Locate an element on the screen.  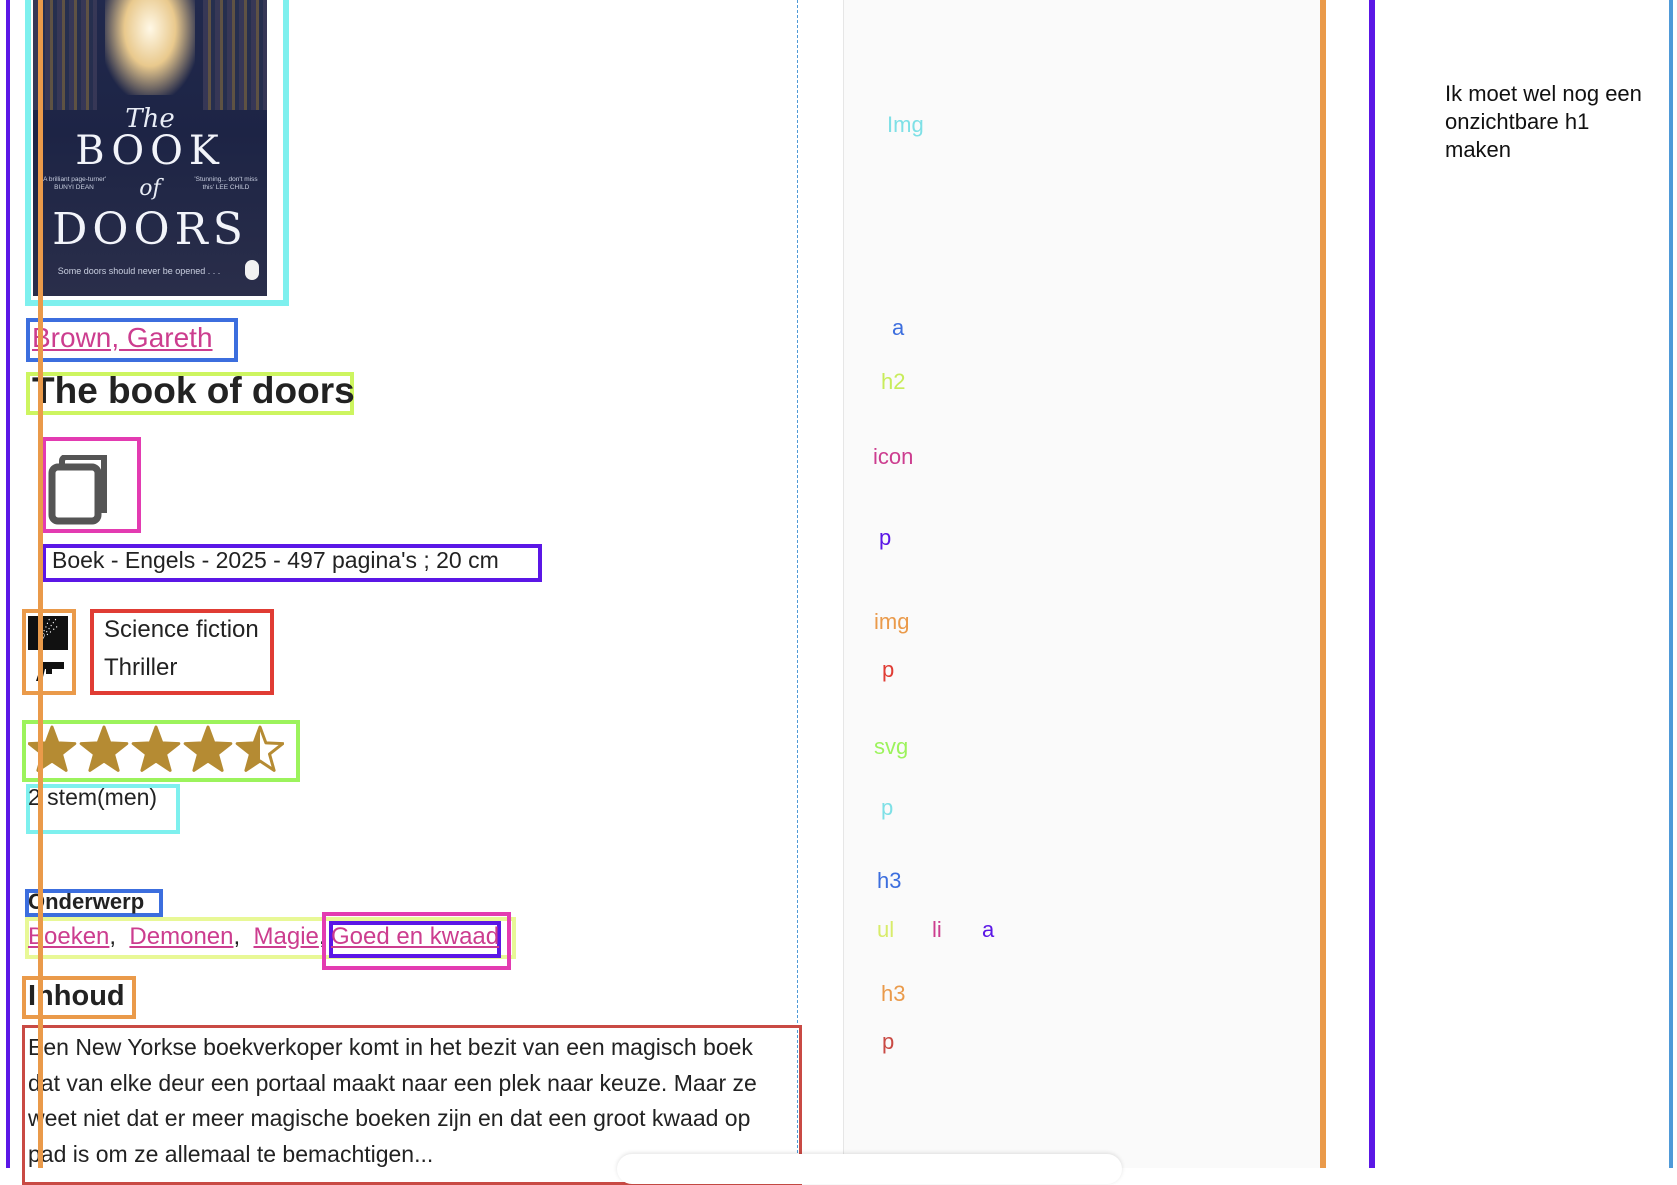
subject-heading: Onderwerp is located at coordinates (86, 901).